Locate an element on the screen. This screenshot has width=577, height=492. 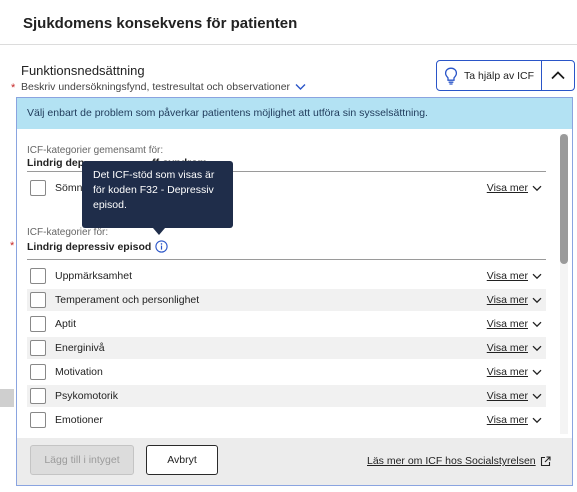
item-label: Energinivå is located at coordinates (80, 348).